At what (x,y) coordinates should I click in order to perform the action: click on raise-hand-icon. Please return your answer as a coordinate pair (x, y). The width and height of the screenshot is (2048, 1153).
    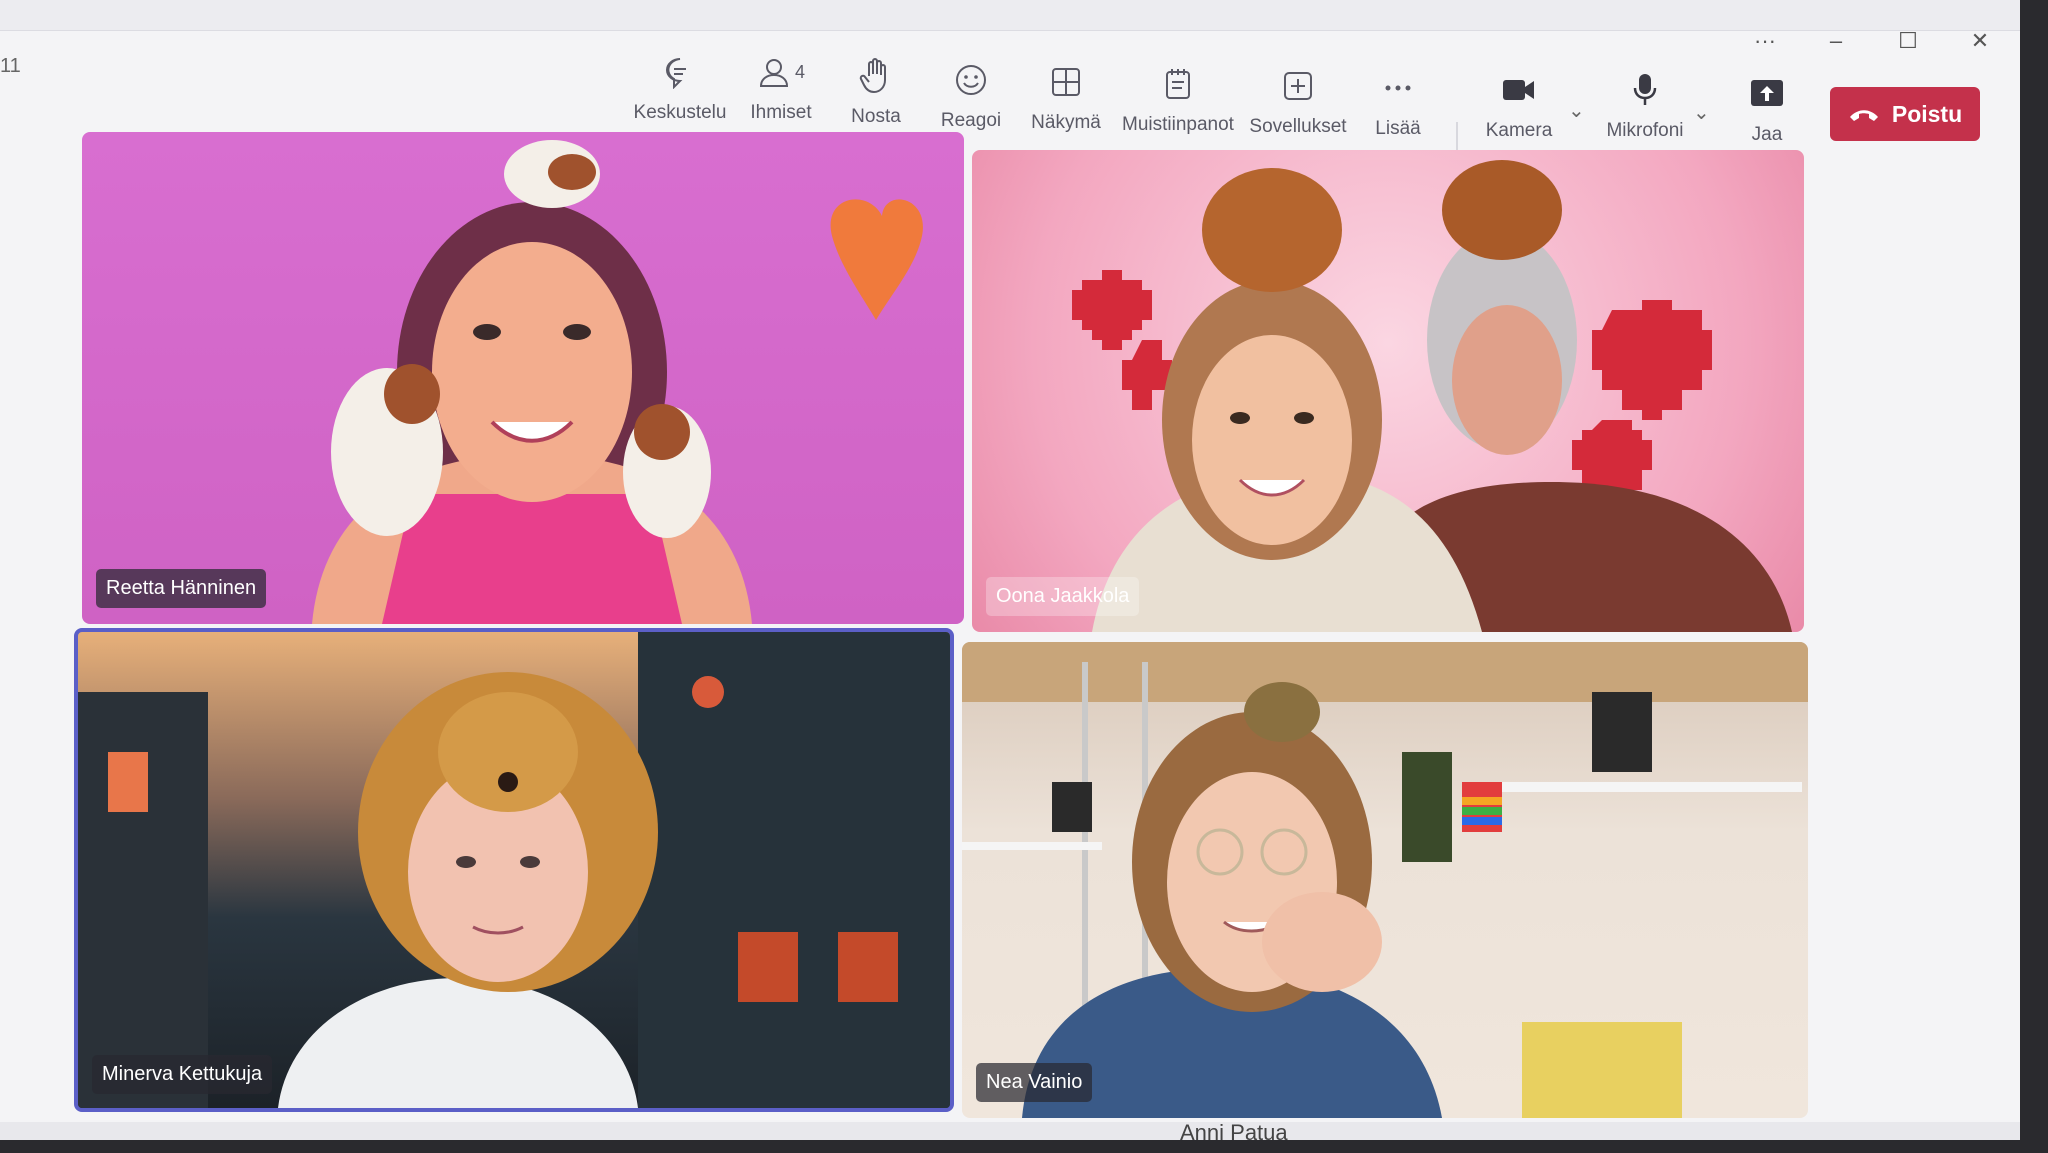
    Looking at the image, I should click on (872, 76).